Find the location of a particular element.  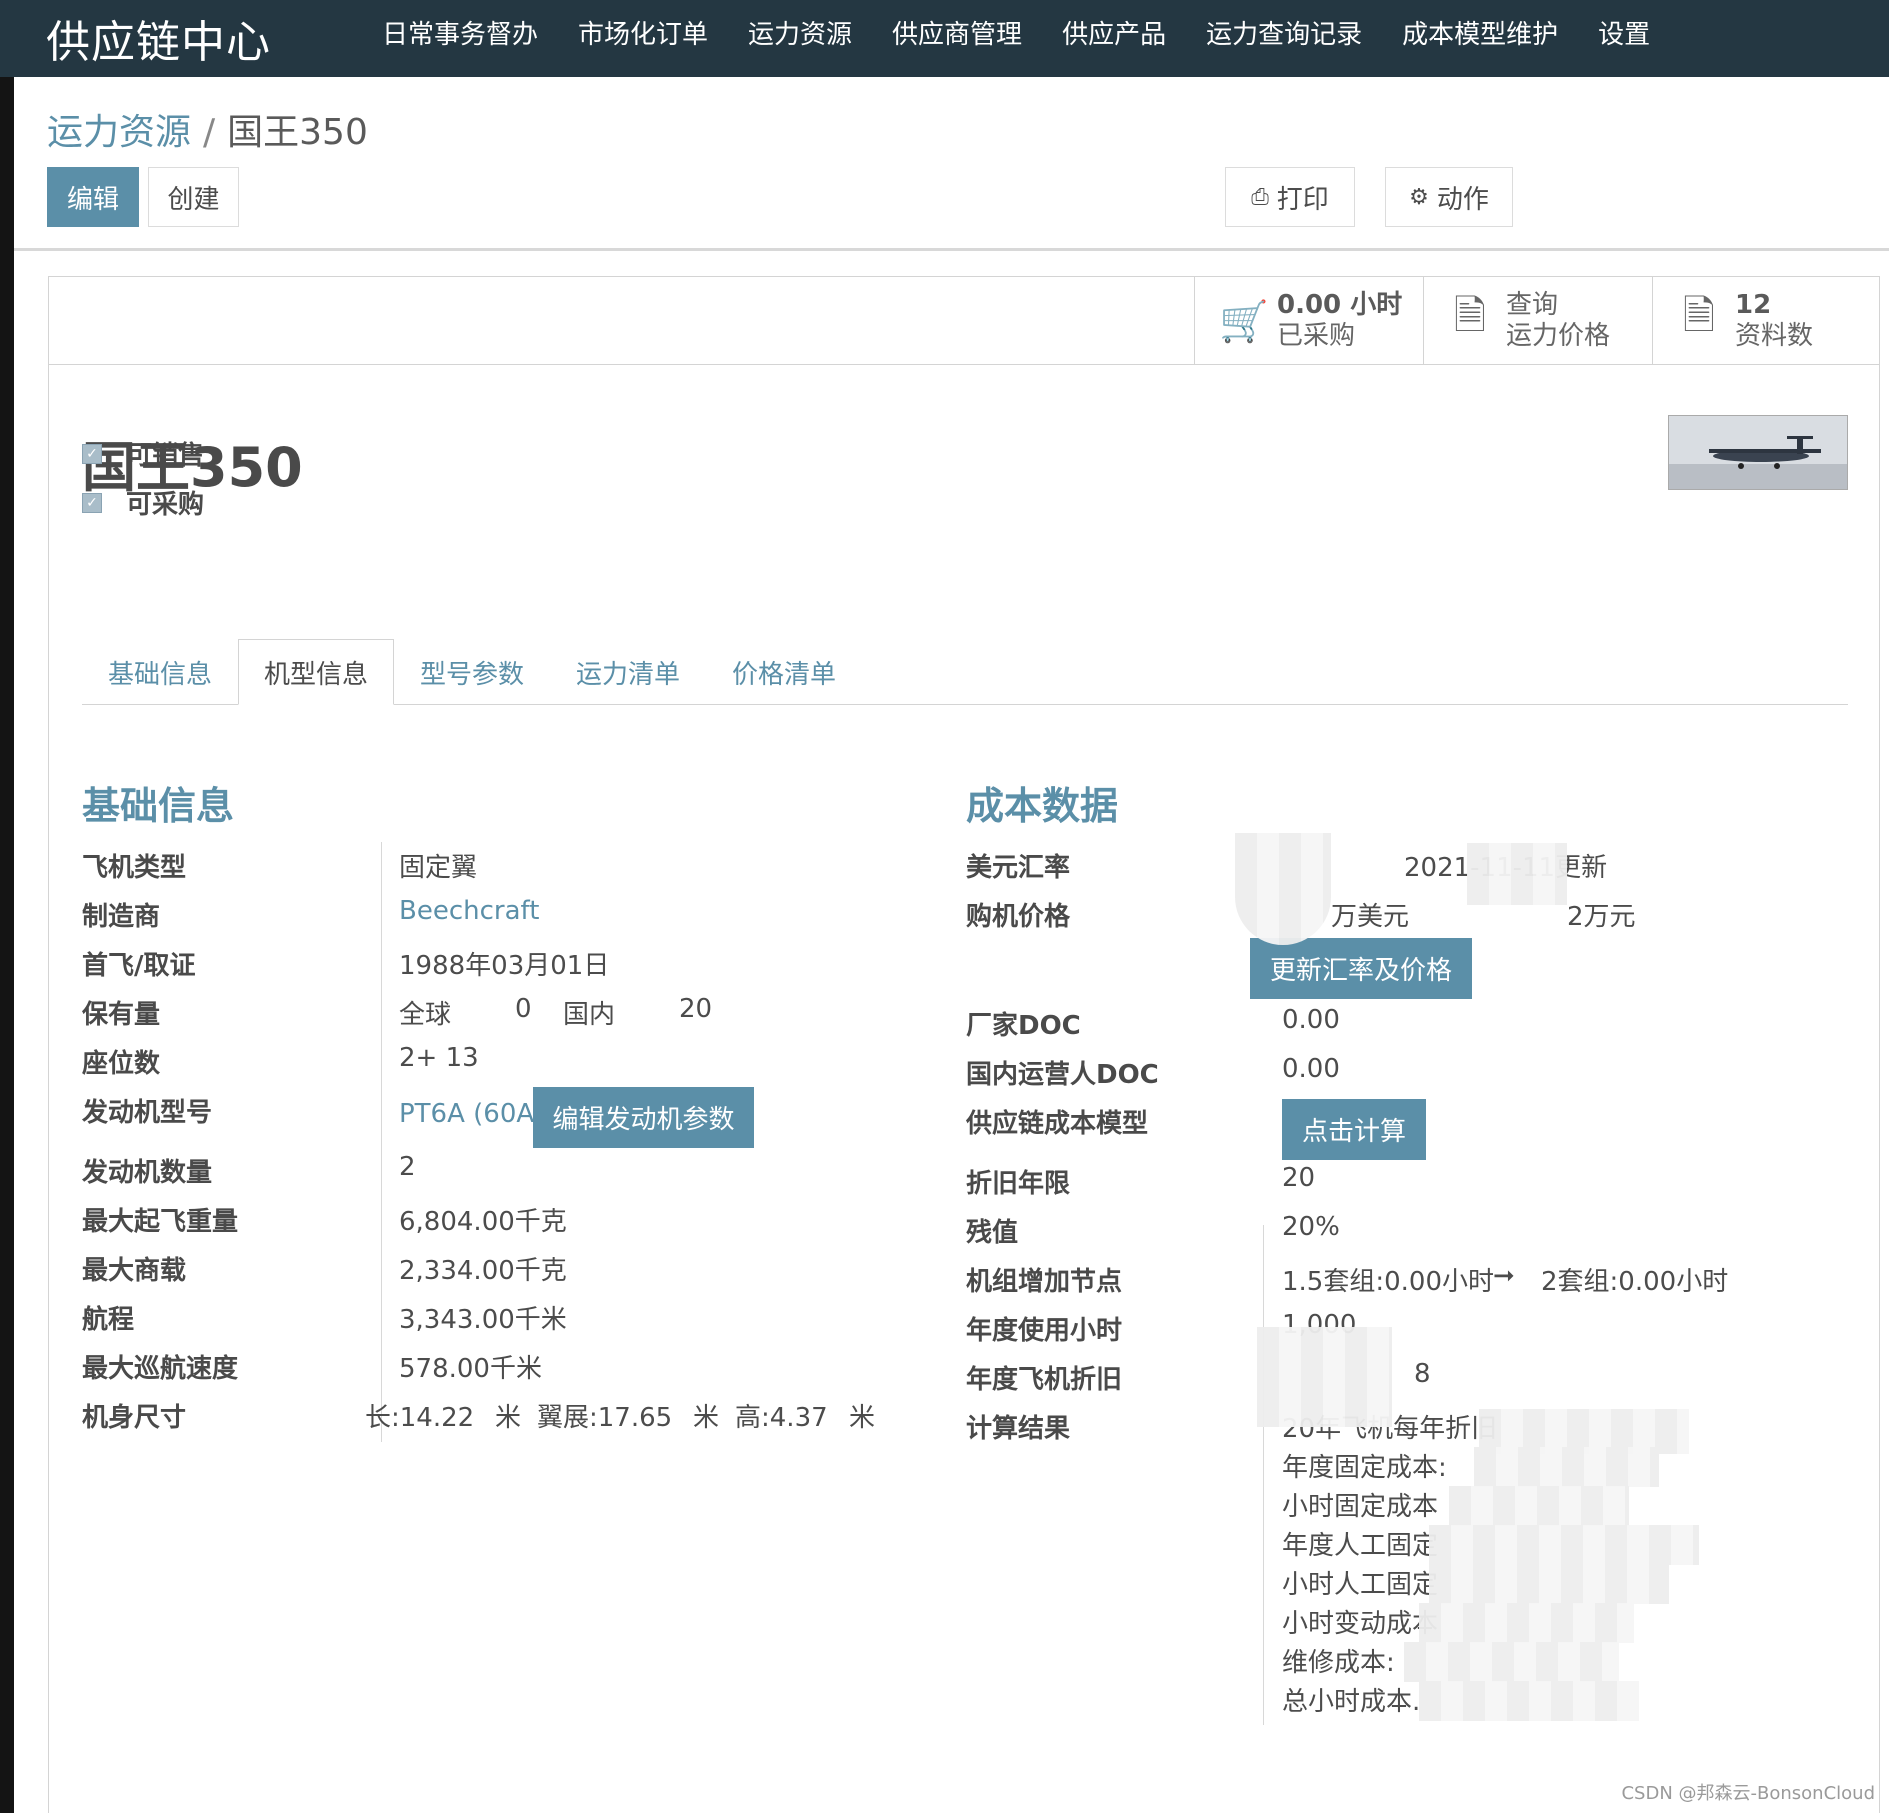

cart-icon: 🛒 is located at coordinates (1244, 321).